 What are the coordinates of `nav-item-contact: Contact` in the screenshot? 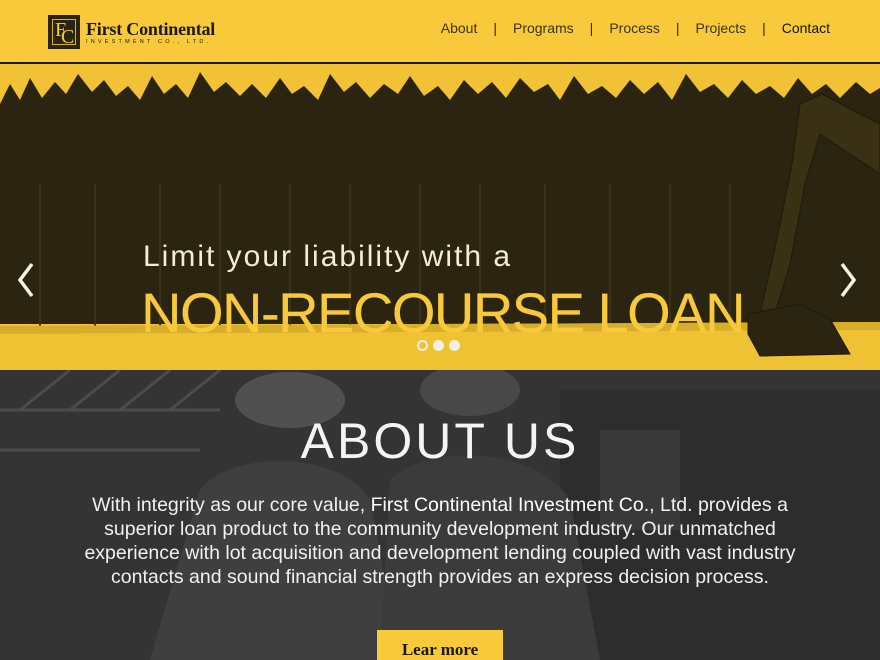 It's located at (806, 28).